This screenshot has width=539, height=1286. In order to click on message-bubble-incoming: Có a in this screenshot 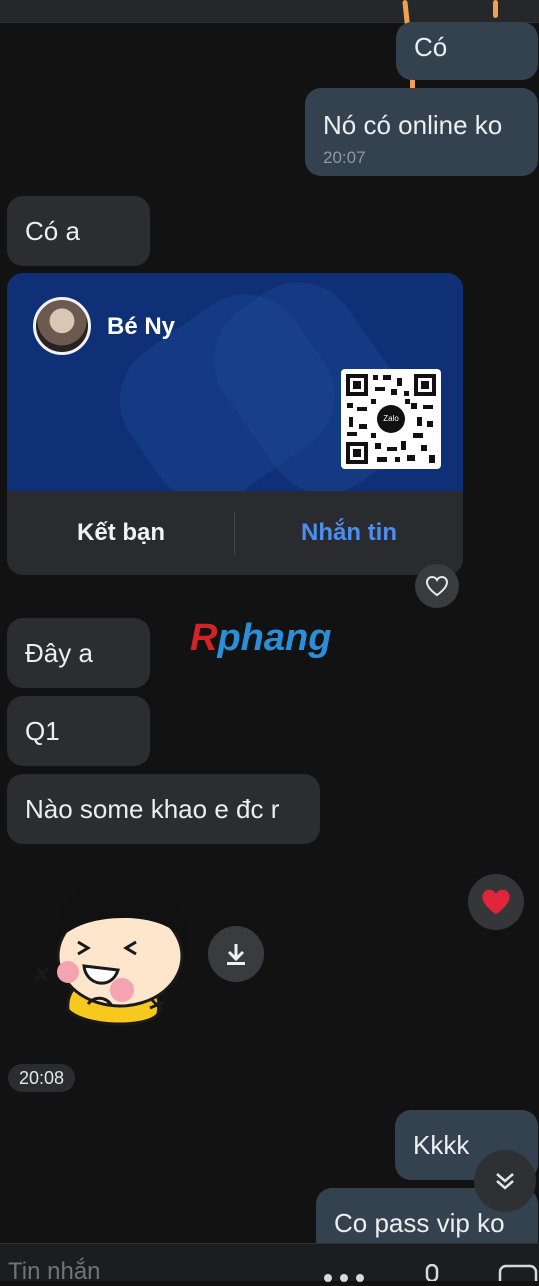, I will do `click(78, 231)`.